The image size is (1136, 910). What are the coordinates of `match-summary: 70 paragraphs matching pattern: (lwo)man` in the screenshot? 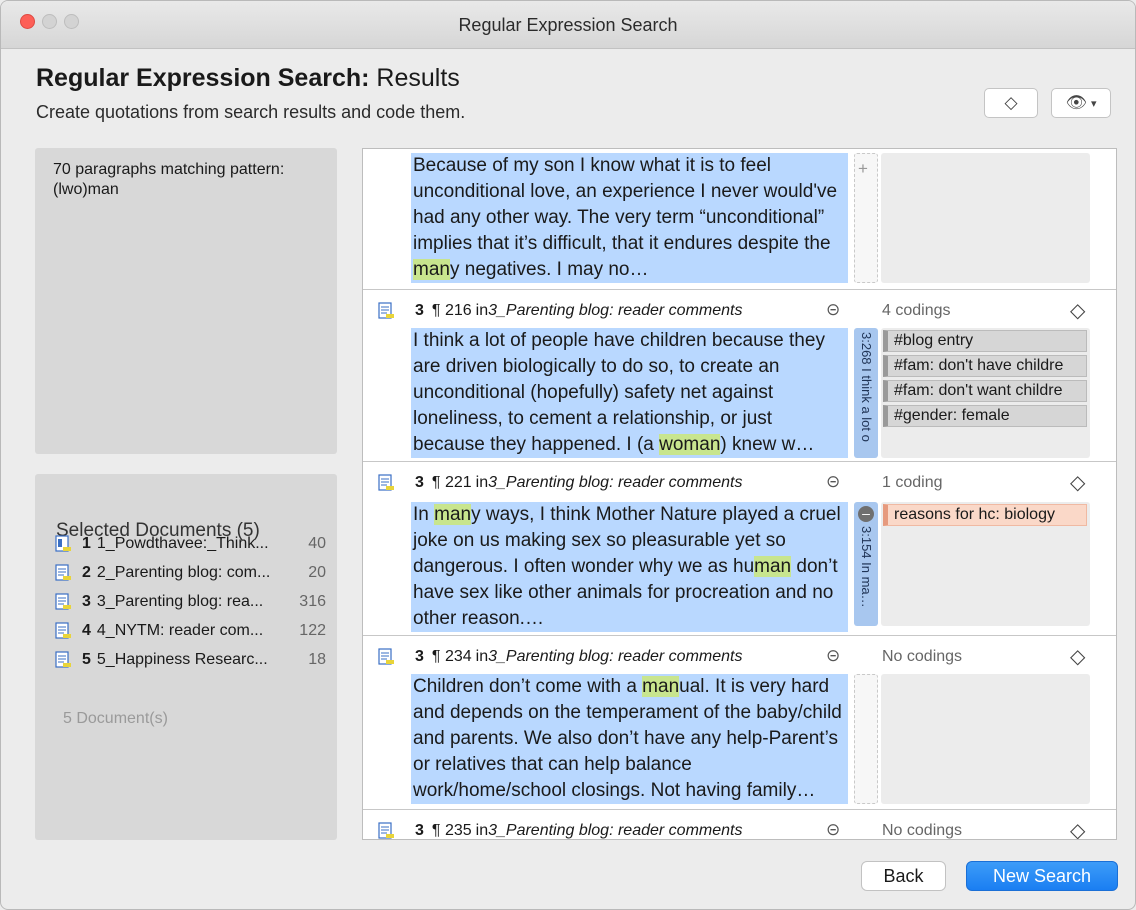 It's located at (169, 179).